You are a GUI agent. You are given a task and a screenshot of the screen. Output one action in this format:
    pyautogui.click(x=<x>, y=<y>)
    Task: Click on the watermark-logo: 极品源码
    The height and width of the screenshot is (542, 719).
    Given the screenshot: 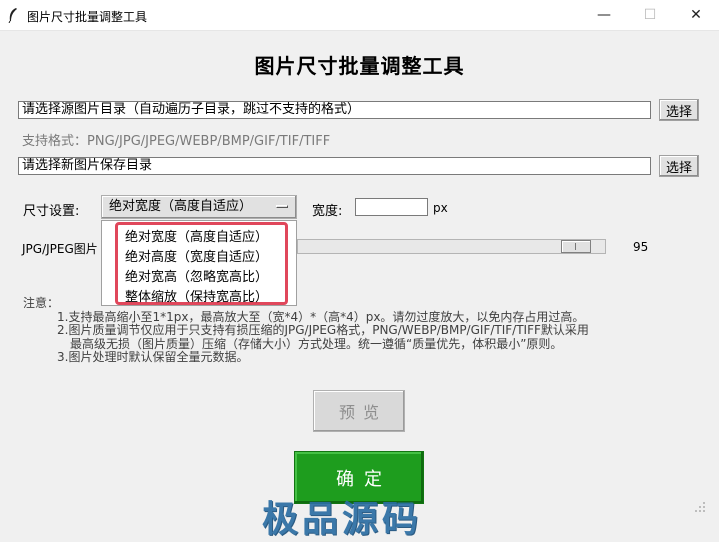 What is the action you would take?
    pyautogui.click(x=342, y=519)
    